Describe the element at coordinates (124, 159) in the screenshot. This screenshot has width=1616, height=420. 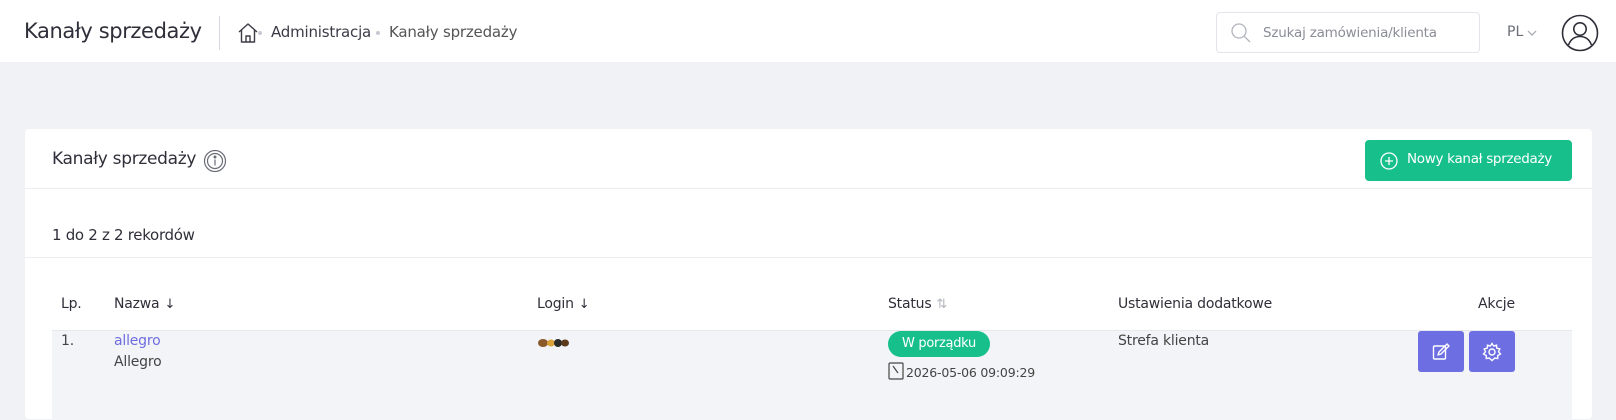
I see `card-title: Kanały sprzedaży` at that location.